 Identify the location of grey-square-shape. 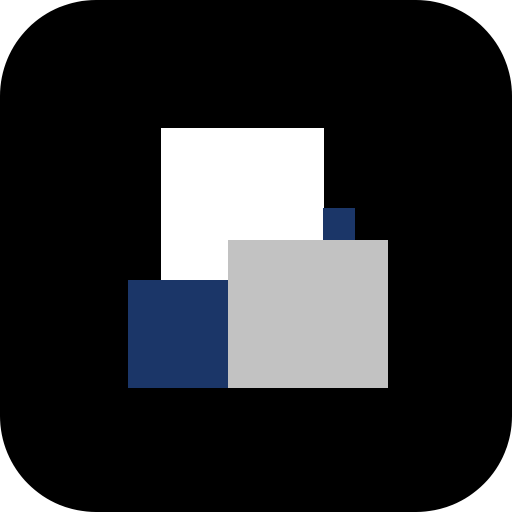
(308, 314).